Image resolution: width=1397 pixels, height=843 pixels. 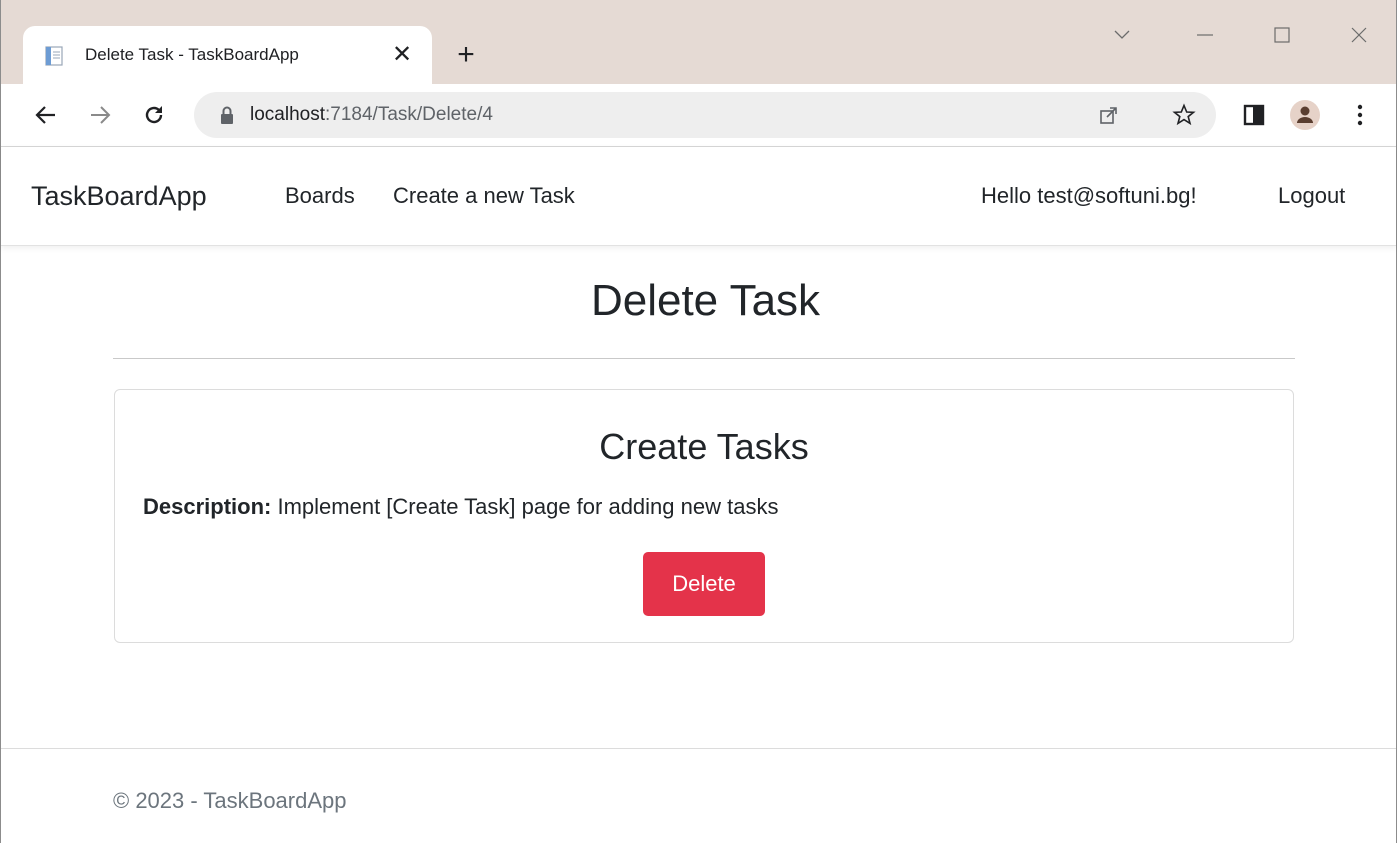 What do you see at coordinates (1205, 35) in the screenshot?
I see `minimize-icon` at bounding box center [1205, 35].